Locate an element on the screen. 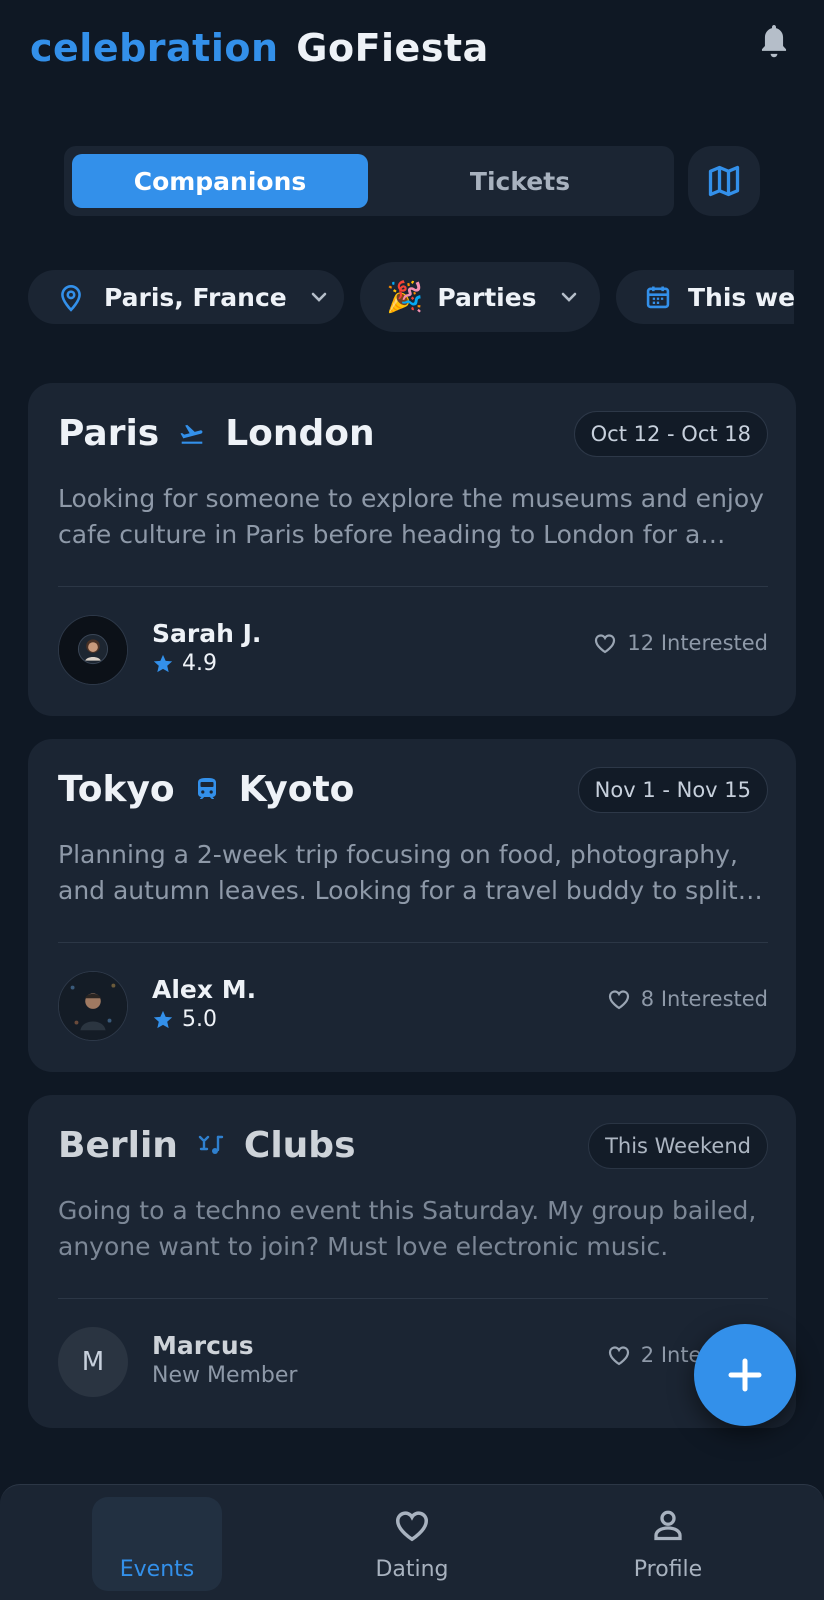 This screenshot has width=824, height=1600. user-name: Marcus is located at coordinates (203, 1345).